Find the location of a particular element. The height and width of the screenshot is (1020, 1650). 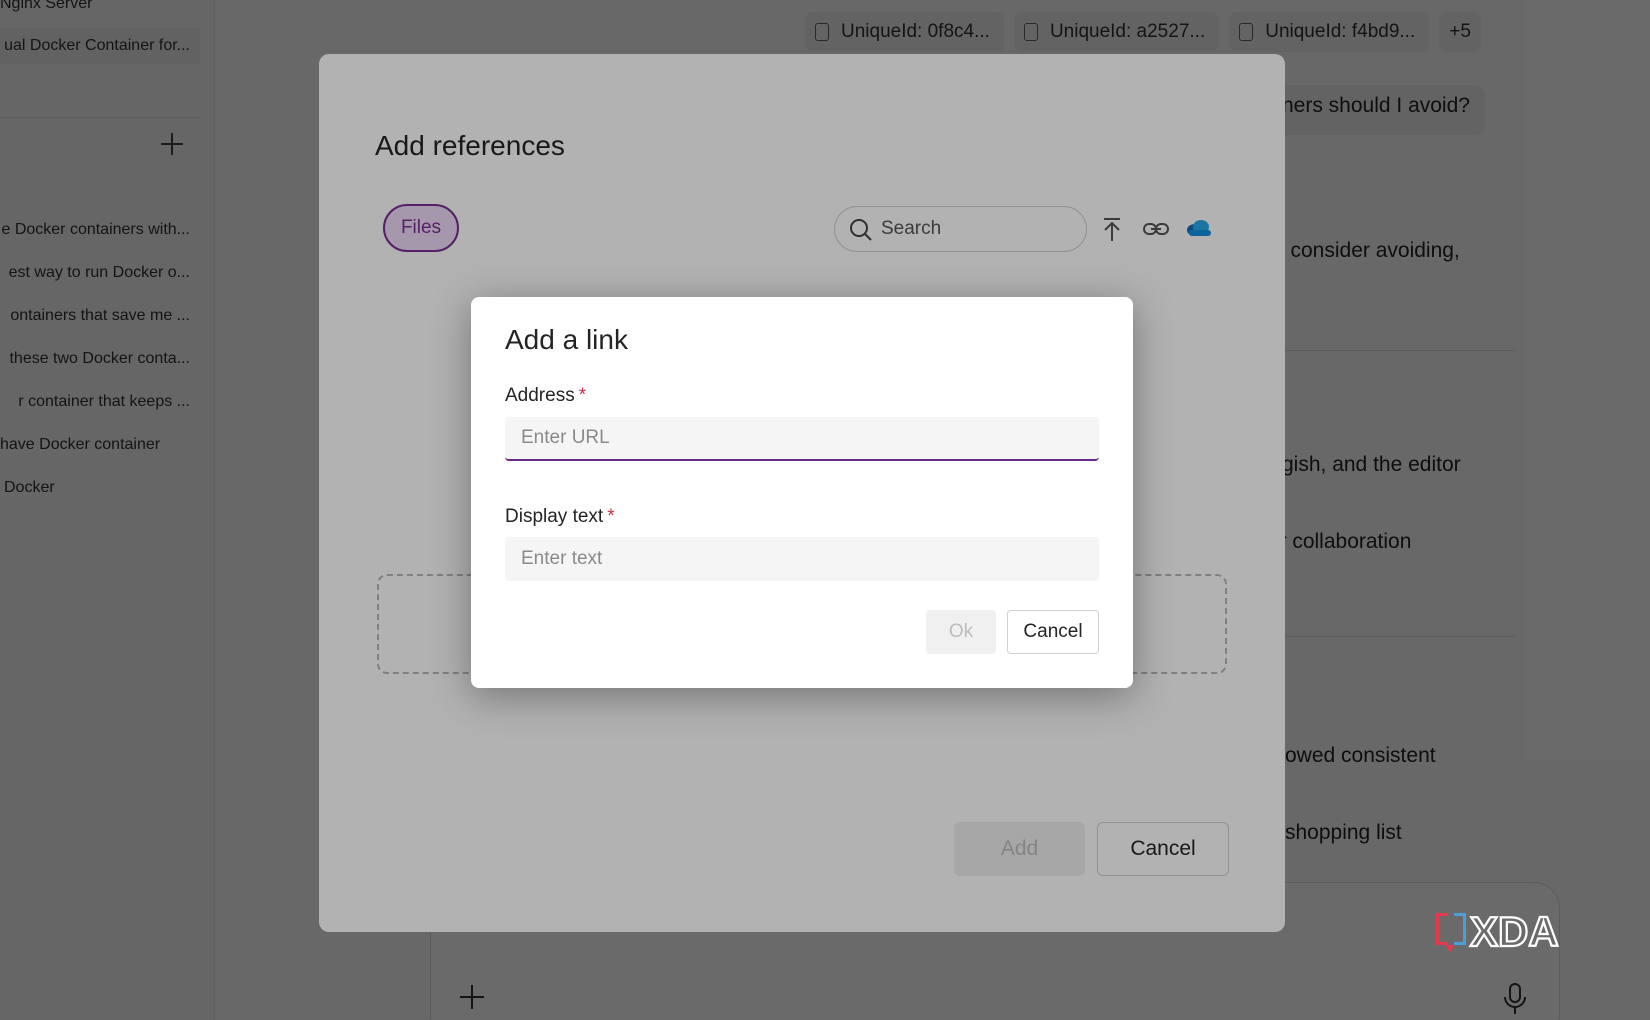

watermark-text: XDA is located at coordinates (1514, 931).